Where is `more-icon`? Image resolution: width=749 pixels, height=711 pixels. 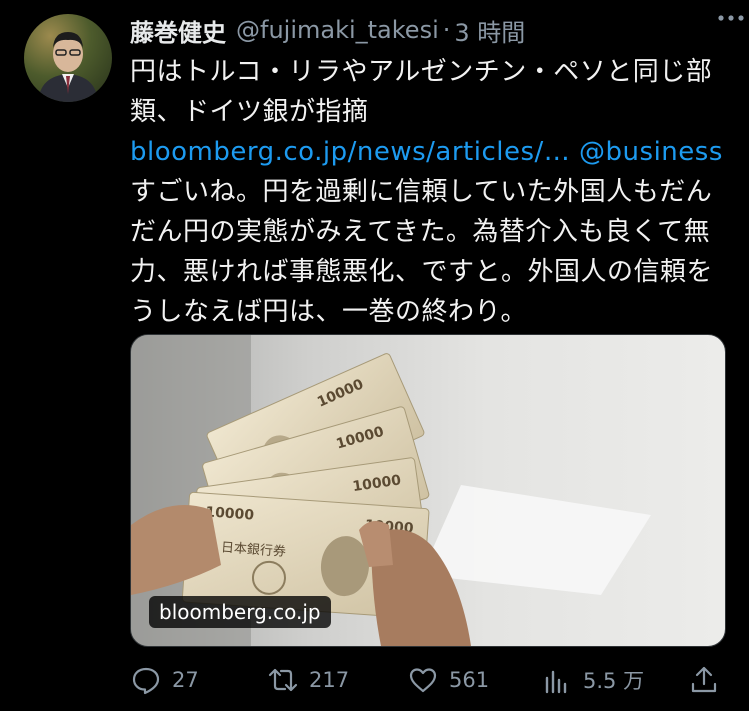
more-icon is located at coordinates (731, 18).